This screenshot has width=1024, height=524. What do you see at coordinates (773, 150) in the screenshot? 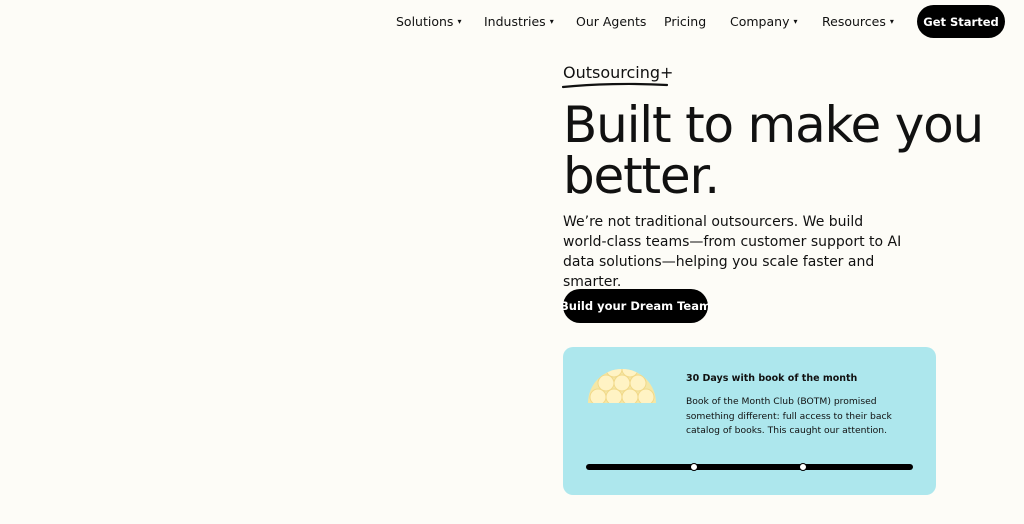
I see `hero-headline: Built to make you better.` at bounding box center [773, 150].